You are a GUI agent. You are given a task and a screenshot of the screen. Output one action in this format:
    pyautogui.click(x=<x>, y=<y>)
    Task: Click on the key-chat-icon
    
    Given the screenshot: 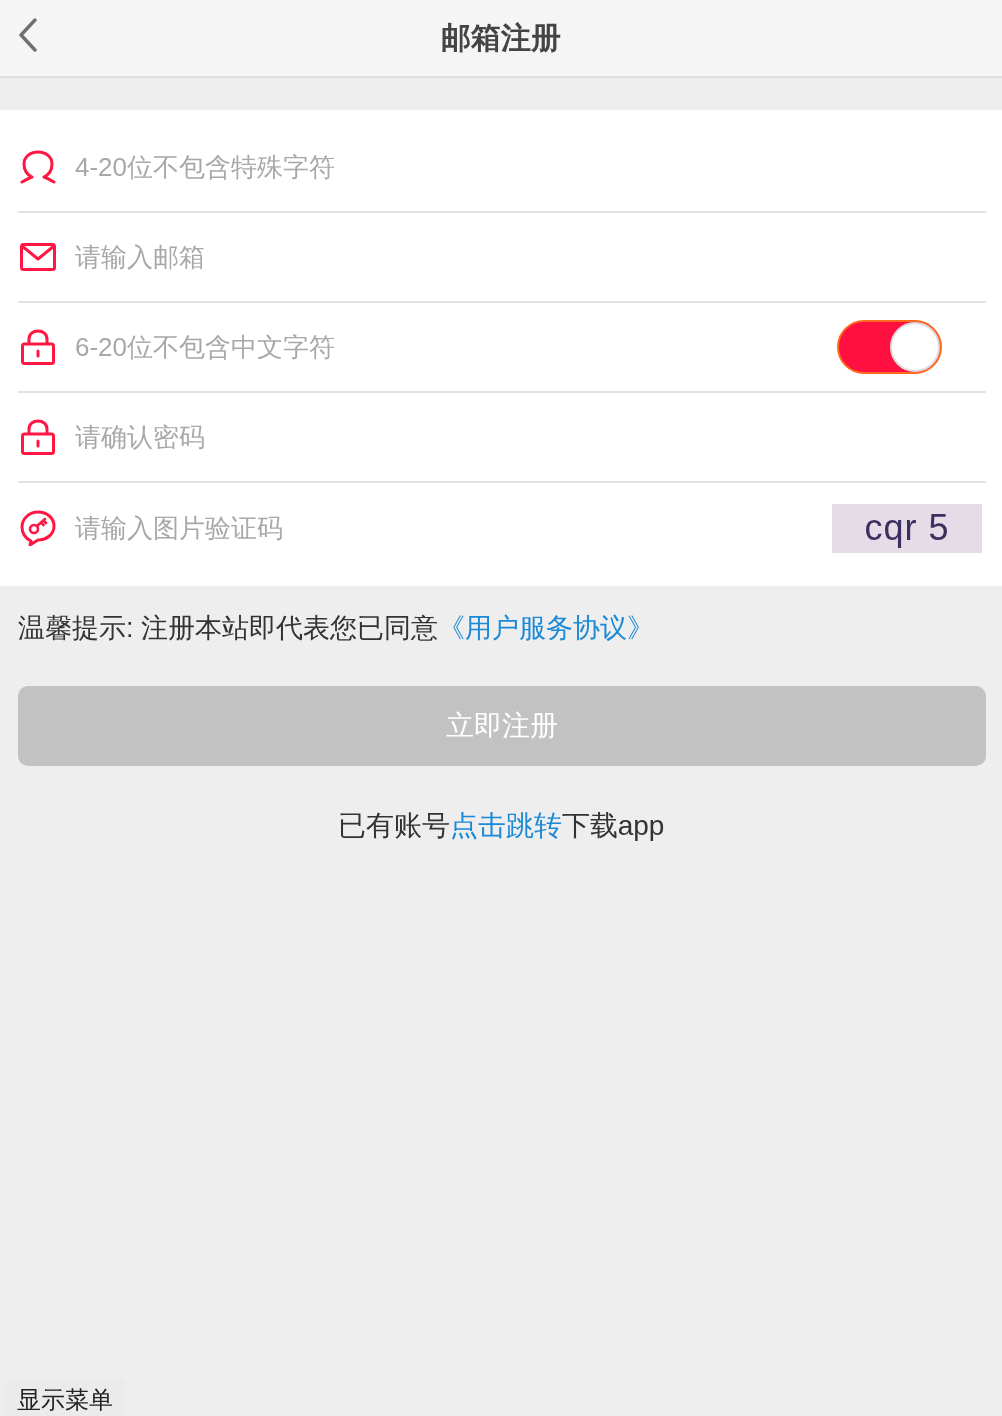 What is the action you would take?
    pyautogui.click(x=38, y=528)
    